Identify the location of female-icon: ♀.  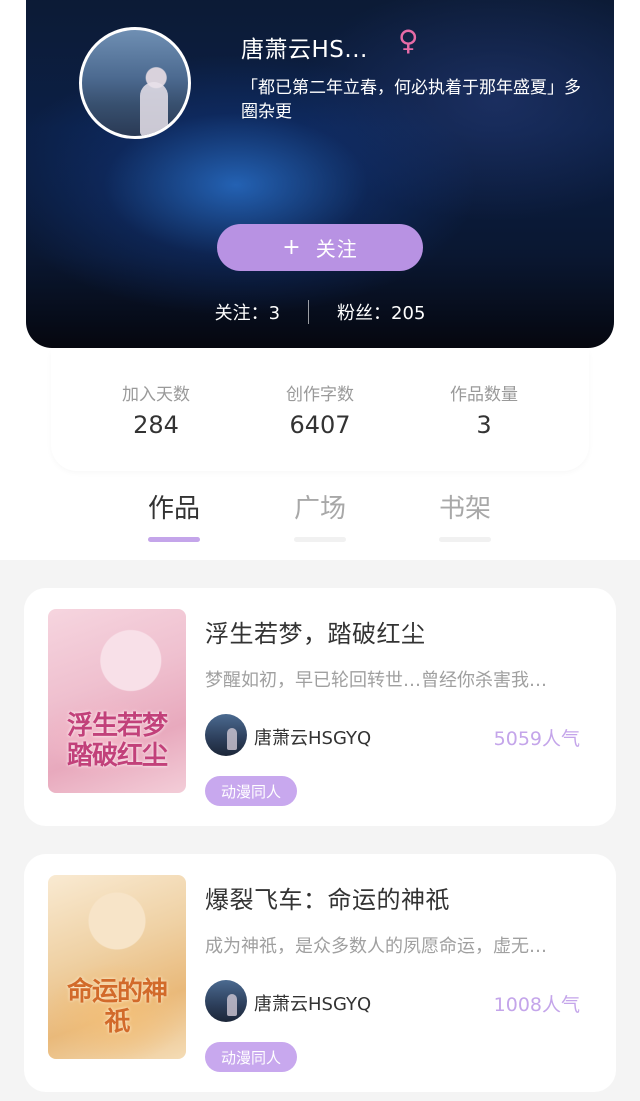
(408, 40).